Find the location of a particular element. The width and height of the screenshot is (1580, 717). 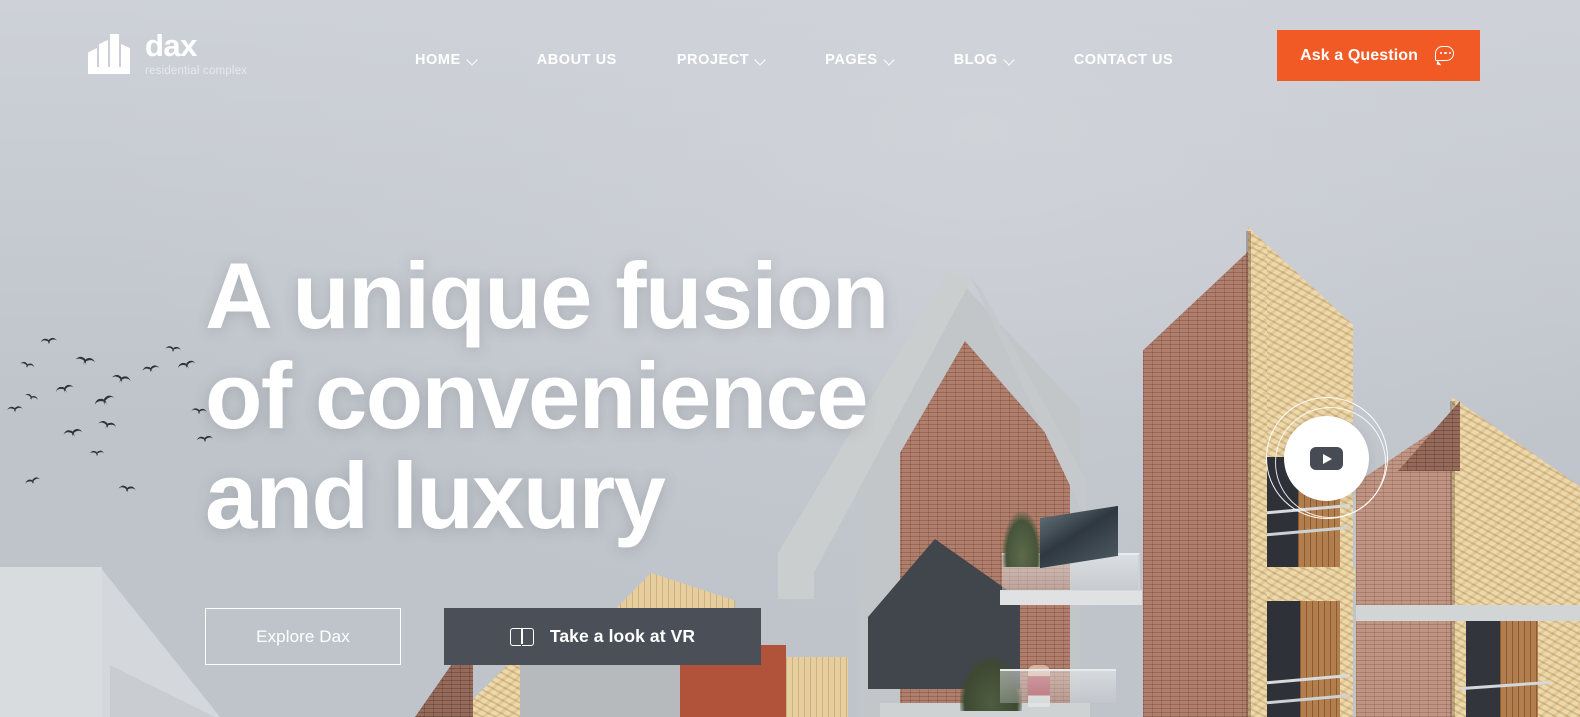

building-center-wood is located at coordinates (817, 687).